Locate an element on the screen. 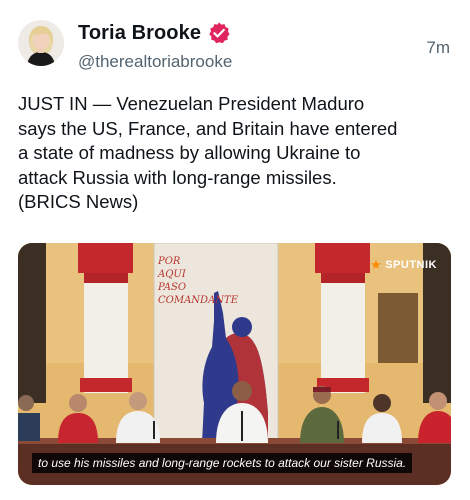 The width and height of the screenshot is (470, 500). poster-text: POR AQUI PASO COMANDANTE is located at coordinates (198, 281).